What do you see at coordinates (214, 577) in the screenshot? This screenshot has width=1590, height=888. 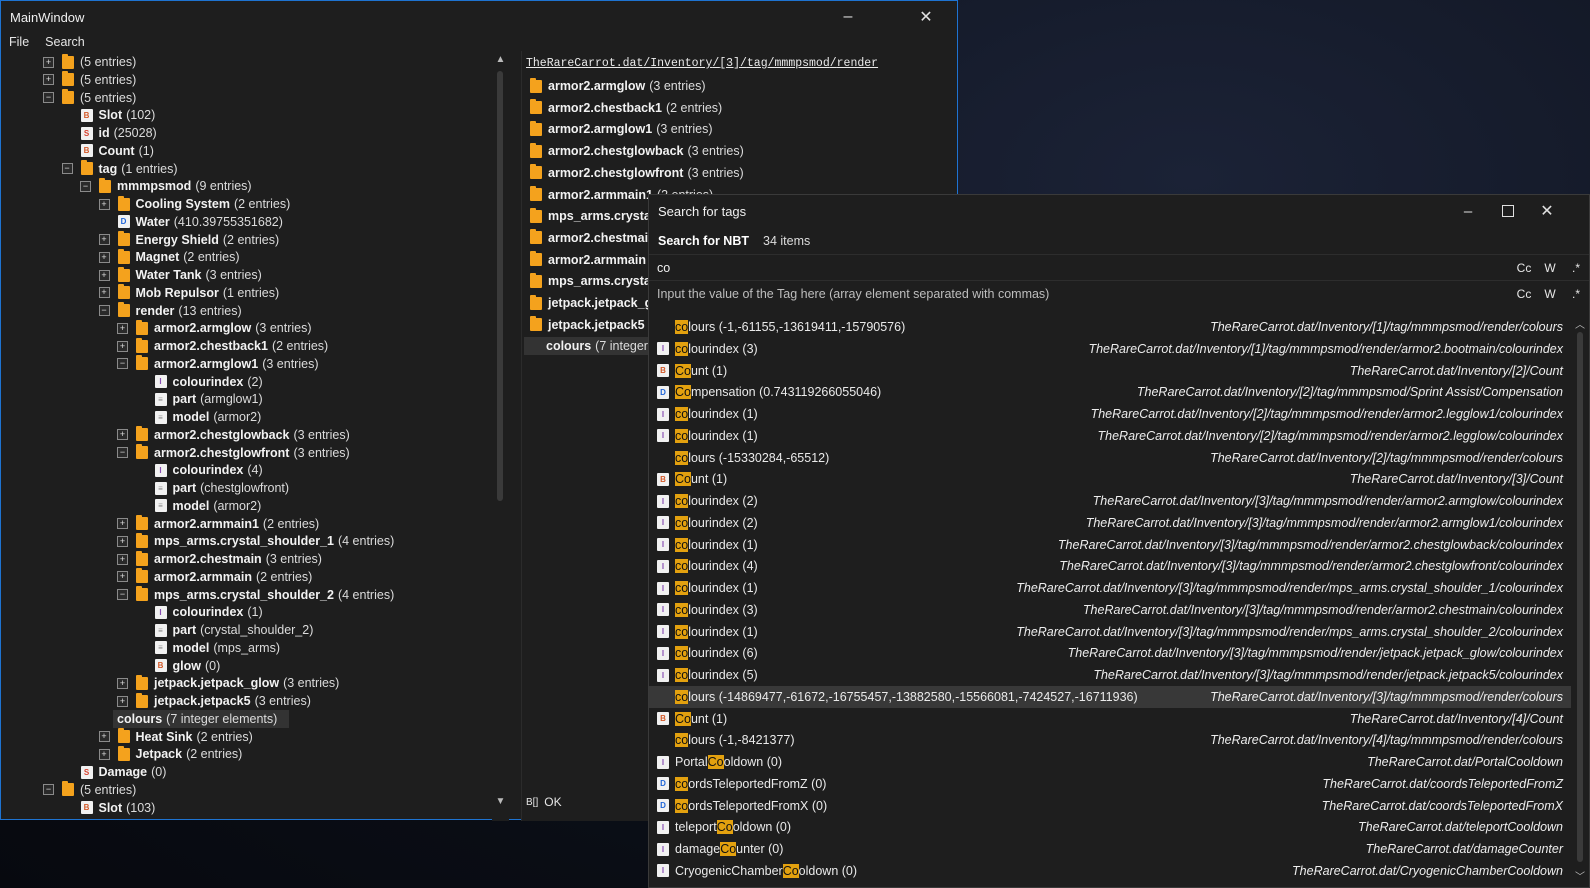 I see `tree-node: + armor2.armmain (2 entries)` at bounding box center [214, 577].